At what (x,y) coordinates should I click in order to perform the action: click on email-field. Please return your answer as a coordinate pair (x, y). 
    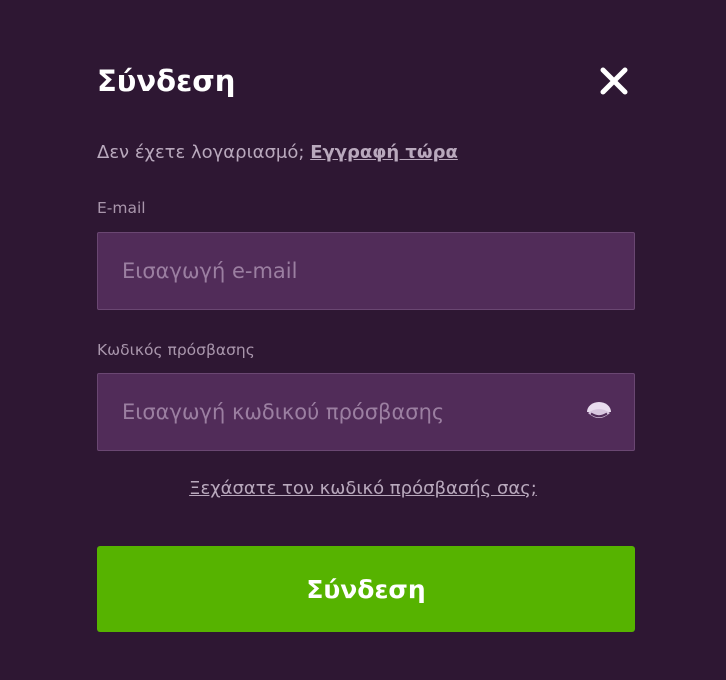
    Looking at the image, I should click on (366, 271).